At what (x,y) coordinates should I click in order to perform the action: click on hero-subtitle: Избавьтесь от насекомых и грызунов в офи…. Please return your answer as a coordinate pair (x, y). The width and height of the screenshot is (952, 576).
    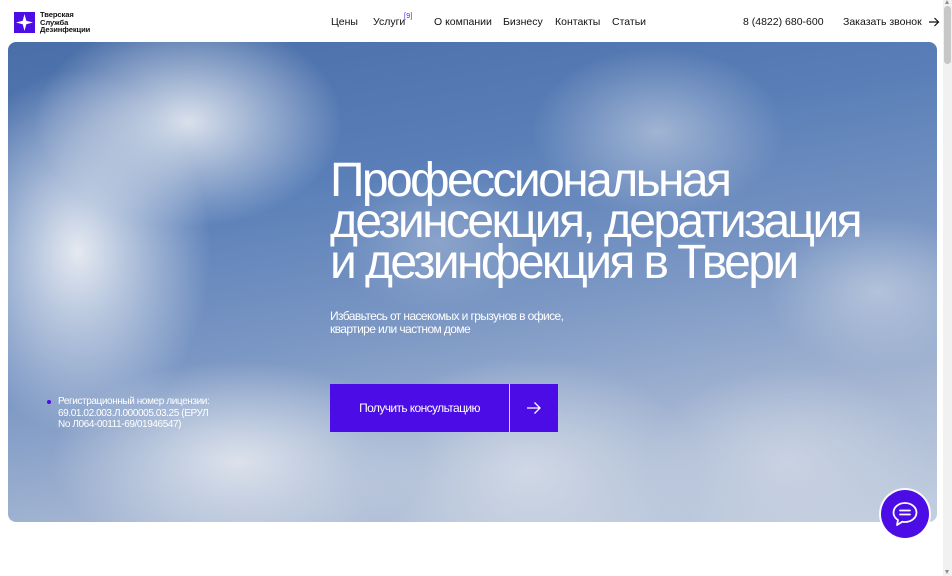
    Looking at the image, I should click on (447, 323).